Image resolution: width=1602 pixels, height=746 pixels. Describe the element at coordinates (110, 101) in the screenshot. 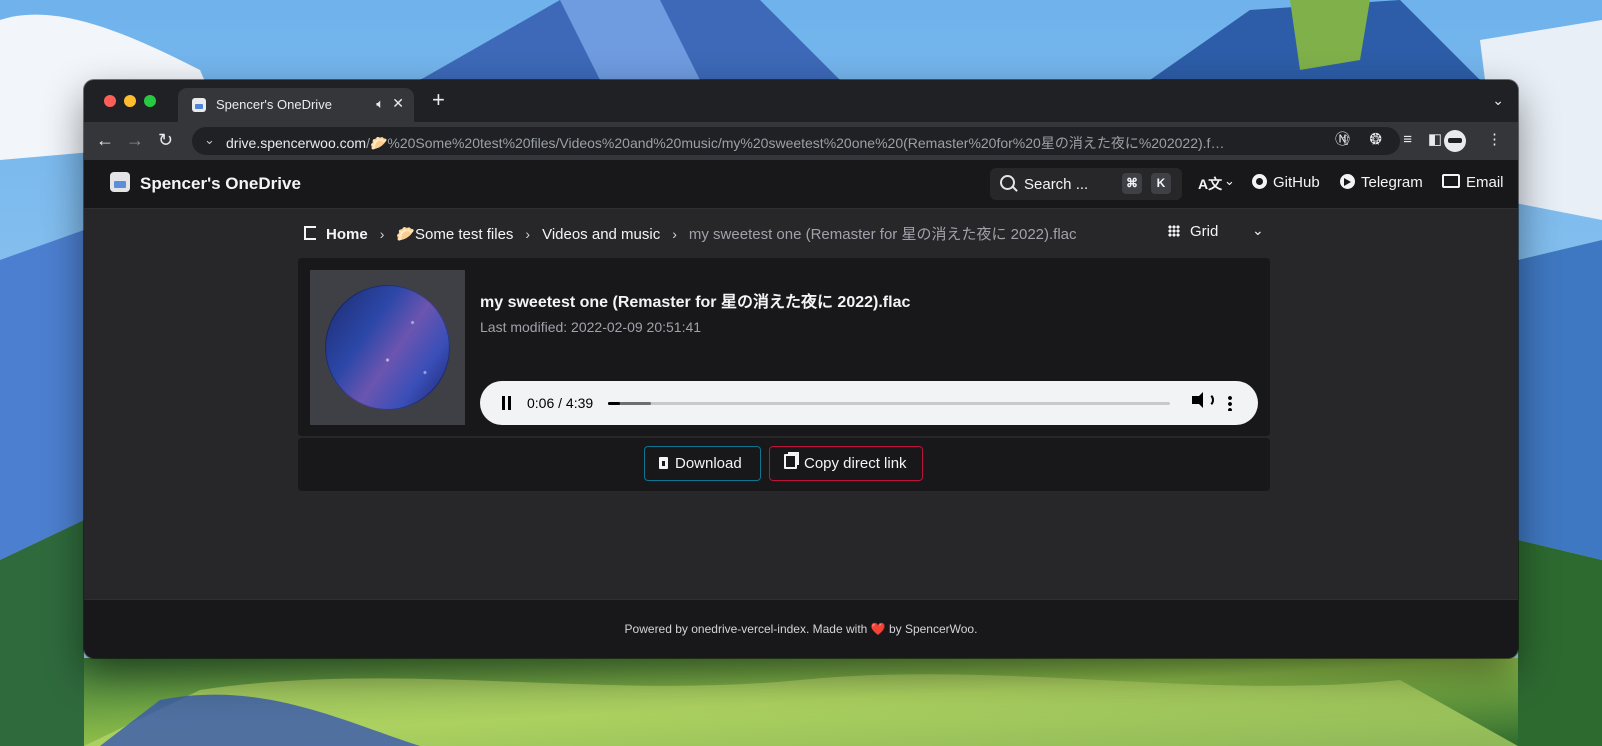

I see `close-window-button` at that location.